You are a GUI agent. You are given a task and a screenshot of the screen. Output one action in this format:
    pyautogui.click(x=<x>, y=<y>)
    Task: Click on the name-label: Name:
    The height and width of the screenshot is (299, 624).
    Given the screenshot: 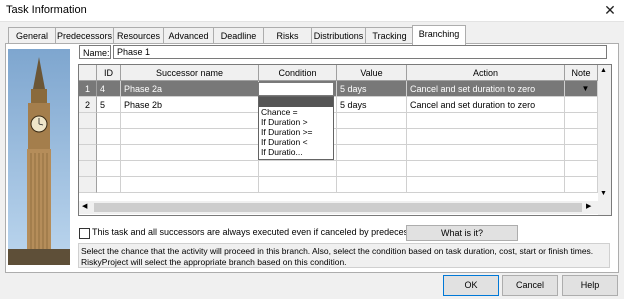 What is the action you would take?
    pyautogui.click(x=95, y=52)
    